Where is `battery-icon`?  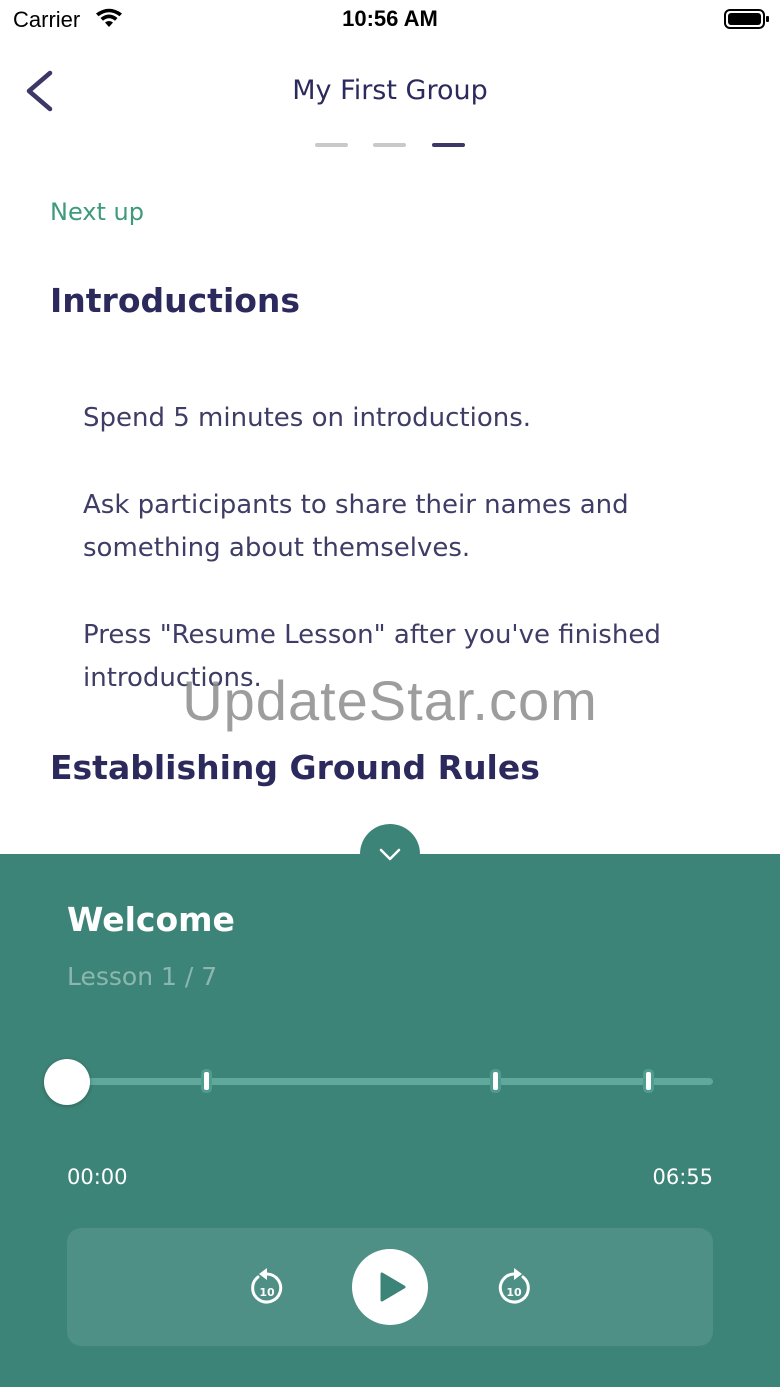
battery-icon is located at coordinates (746, 19).